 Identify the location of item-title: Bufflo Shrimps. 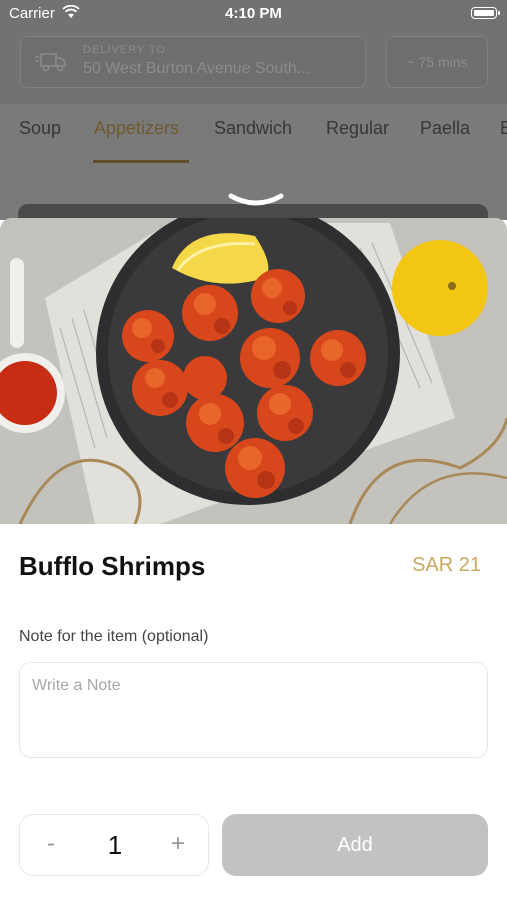
(112, 566).